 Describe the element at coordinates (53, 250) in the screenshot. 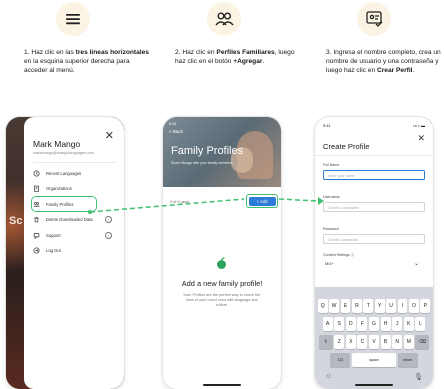

I see `menu-item-label: Log Out` at that location.